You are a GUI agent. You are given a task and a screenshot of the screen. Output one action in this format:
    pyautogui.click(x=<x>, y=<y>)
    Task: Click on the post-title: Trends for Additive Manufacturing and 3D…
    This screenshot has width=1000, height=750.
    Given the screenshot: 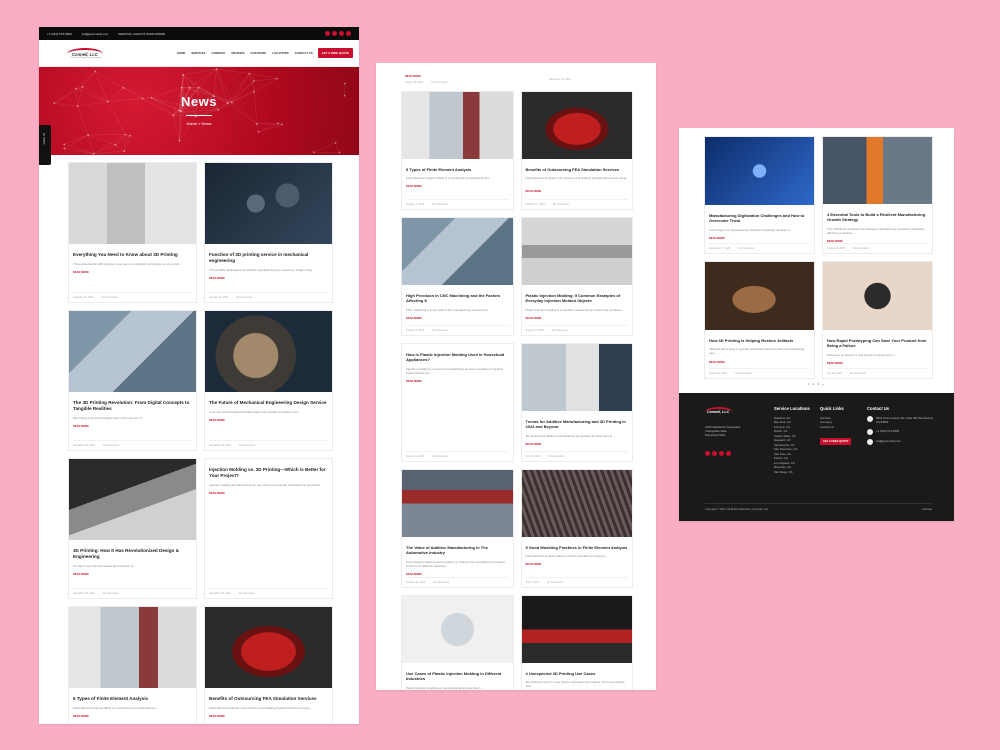 What is the action you would take?
    pyautogui.click(x=577, y=424)
    